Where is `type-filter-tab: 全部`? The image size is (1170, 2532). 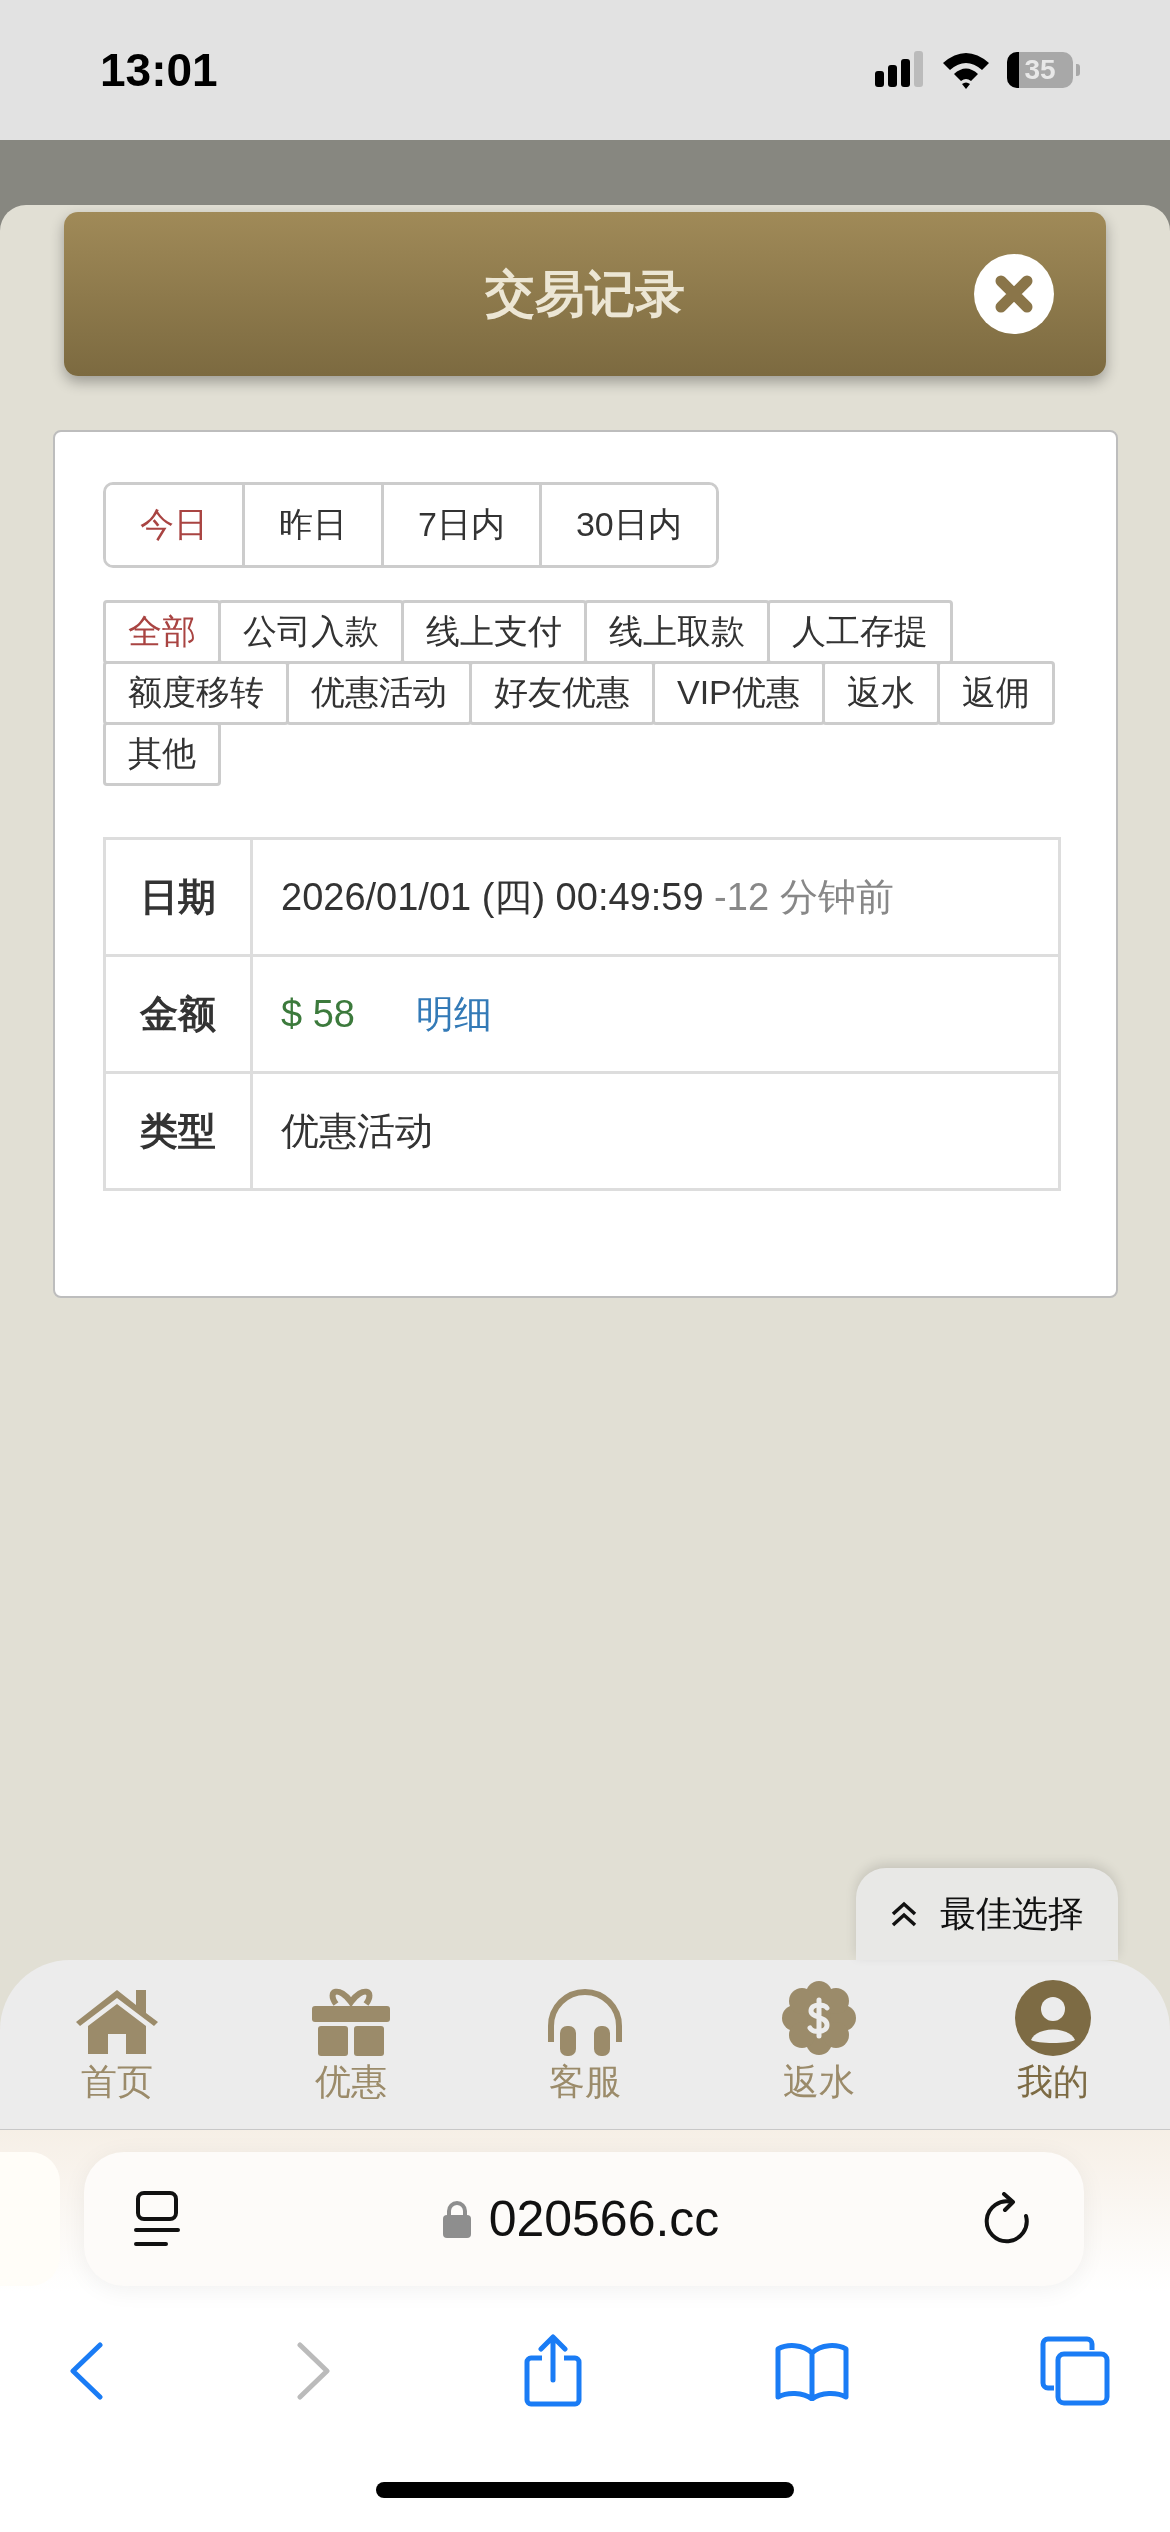
type-filter-tab: 全部 is located at coordinates (162, 632).